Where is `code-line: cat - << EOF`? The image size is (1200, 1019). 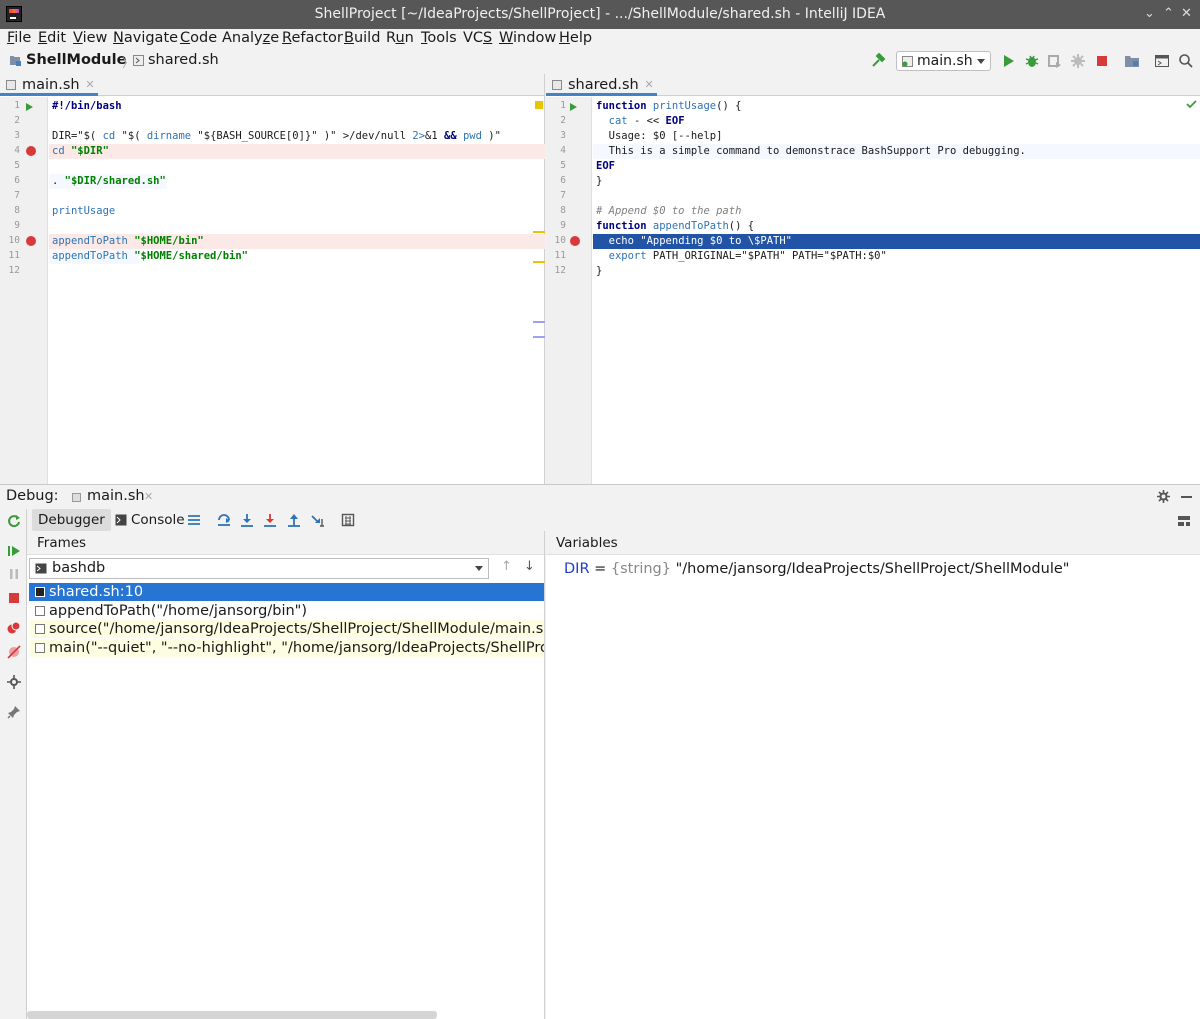
code-line: cat - << EOF is located at coordinates (640, 121).